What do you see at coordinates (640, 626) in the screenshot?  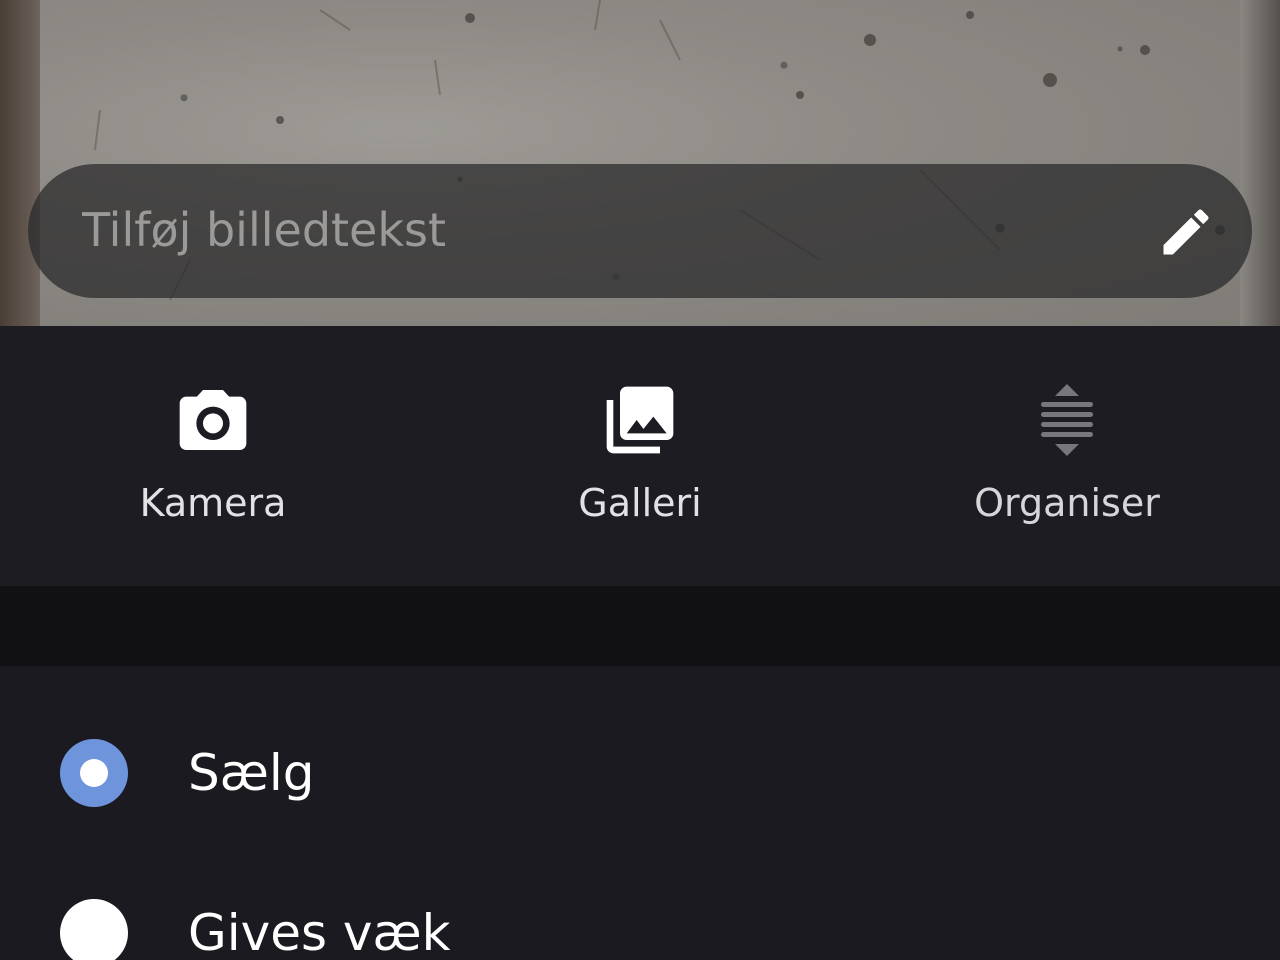 I see `section-divider` at bounding box center [640, 626].